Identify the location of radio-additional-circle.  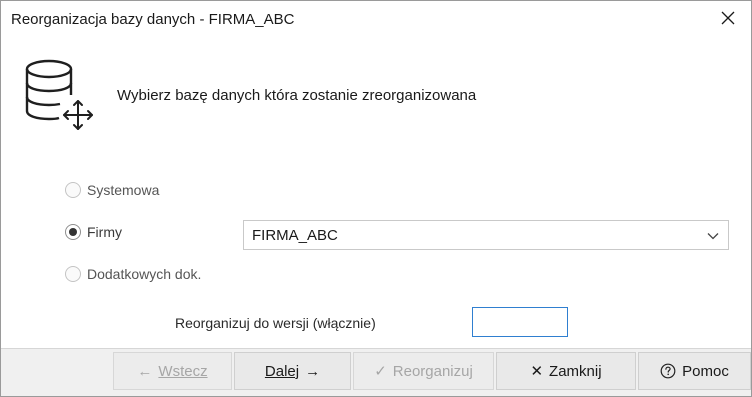
(73, 274).